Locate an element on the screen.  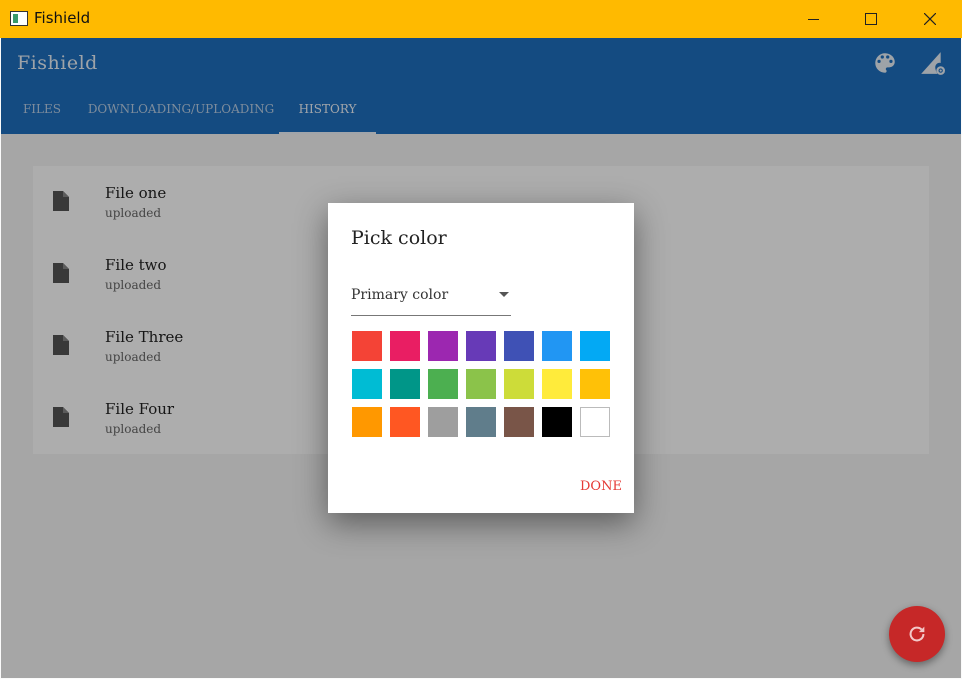
close-button is located at coordinates (930, 19).